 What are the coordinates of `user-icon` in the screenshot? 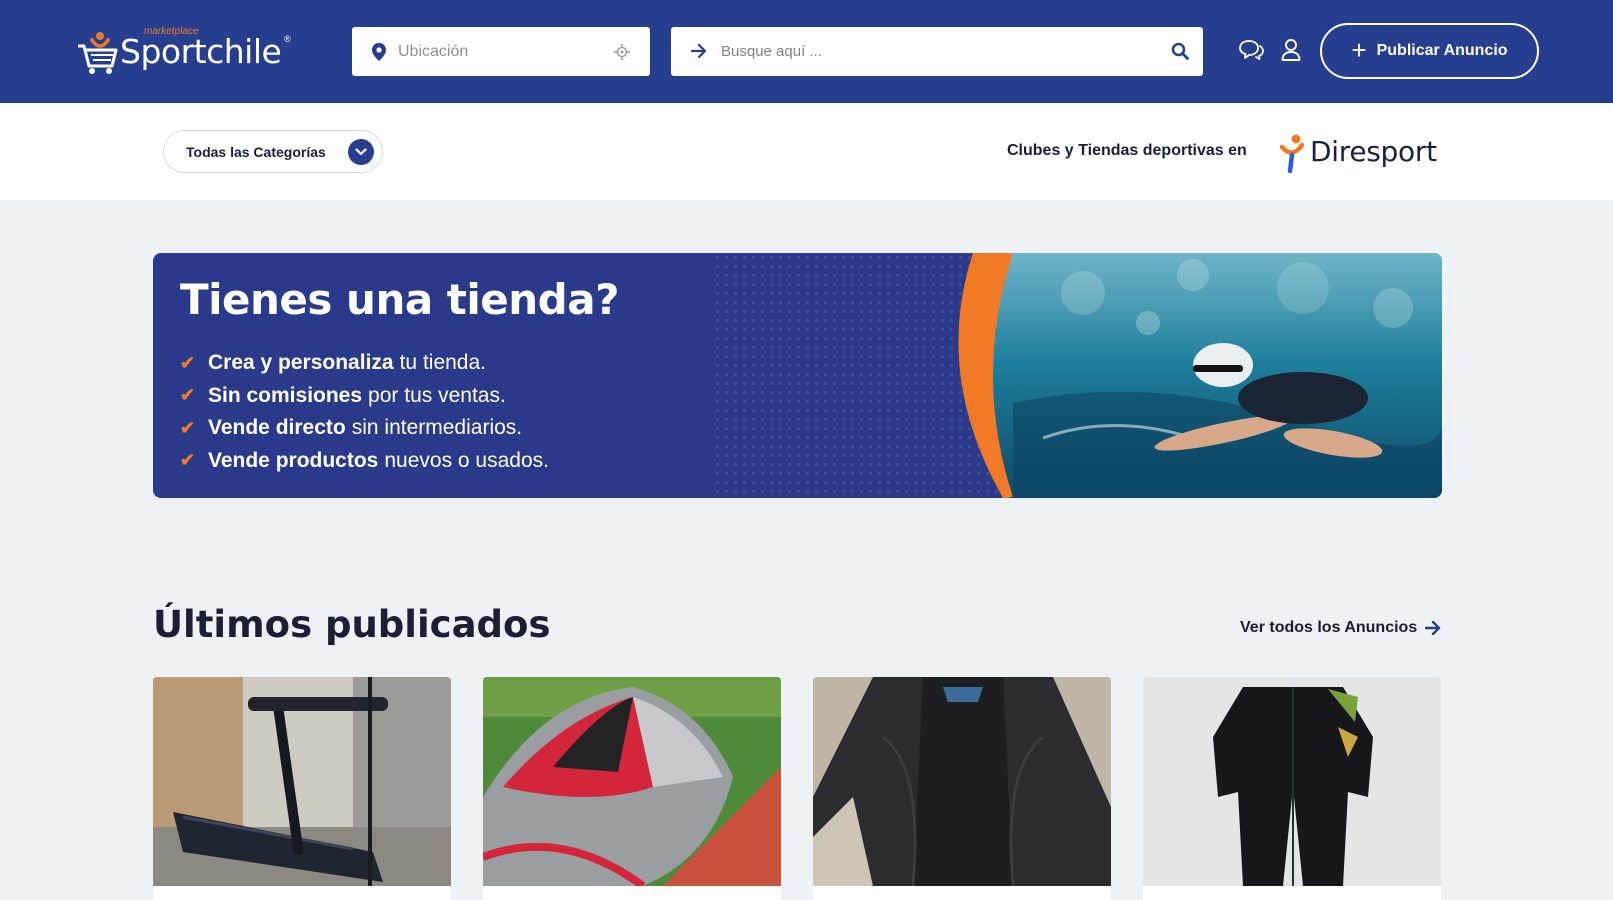 It's located at (1291, 50).